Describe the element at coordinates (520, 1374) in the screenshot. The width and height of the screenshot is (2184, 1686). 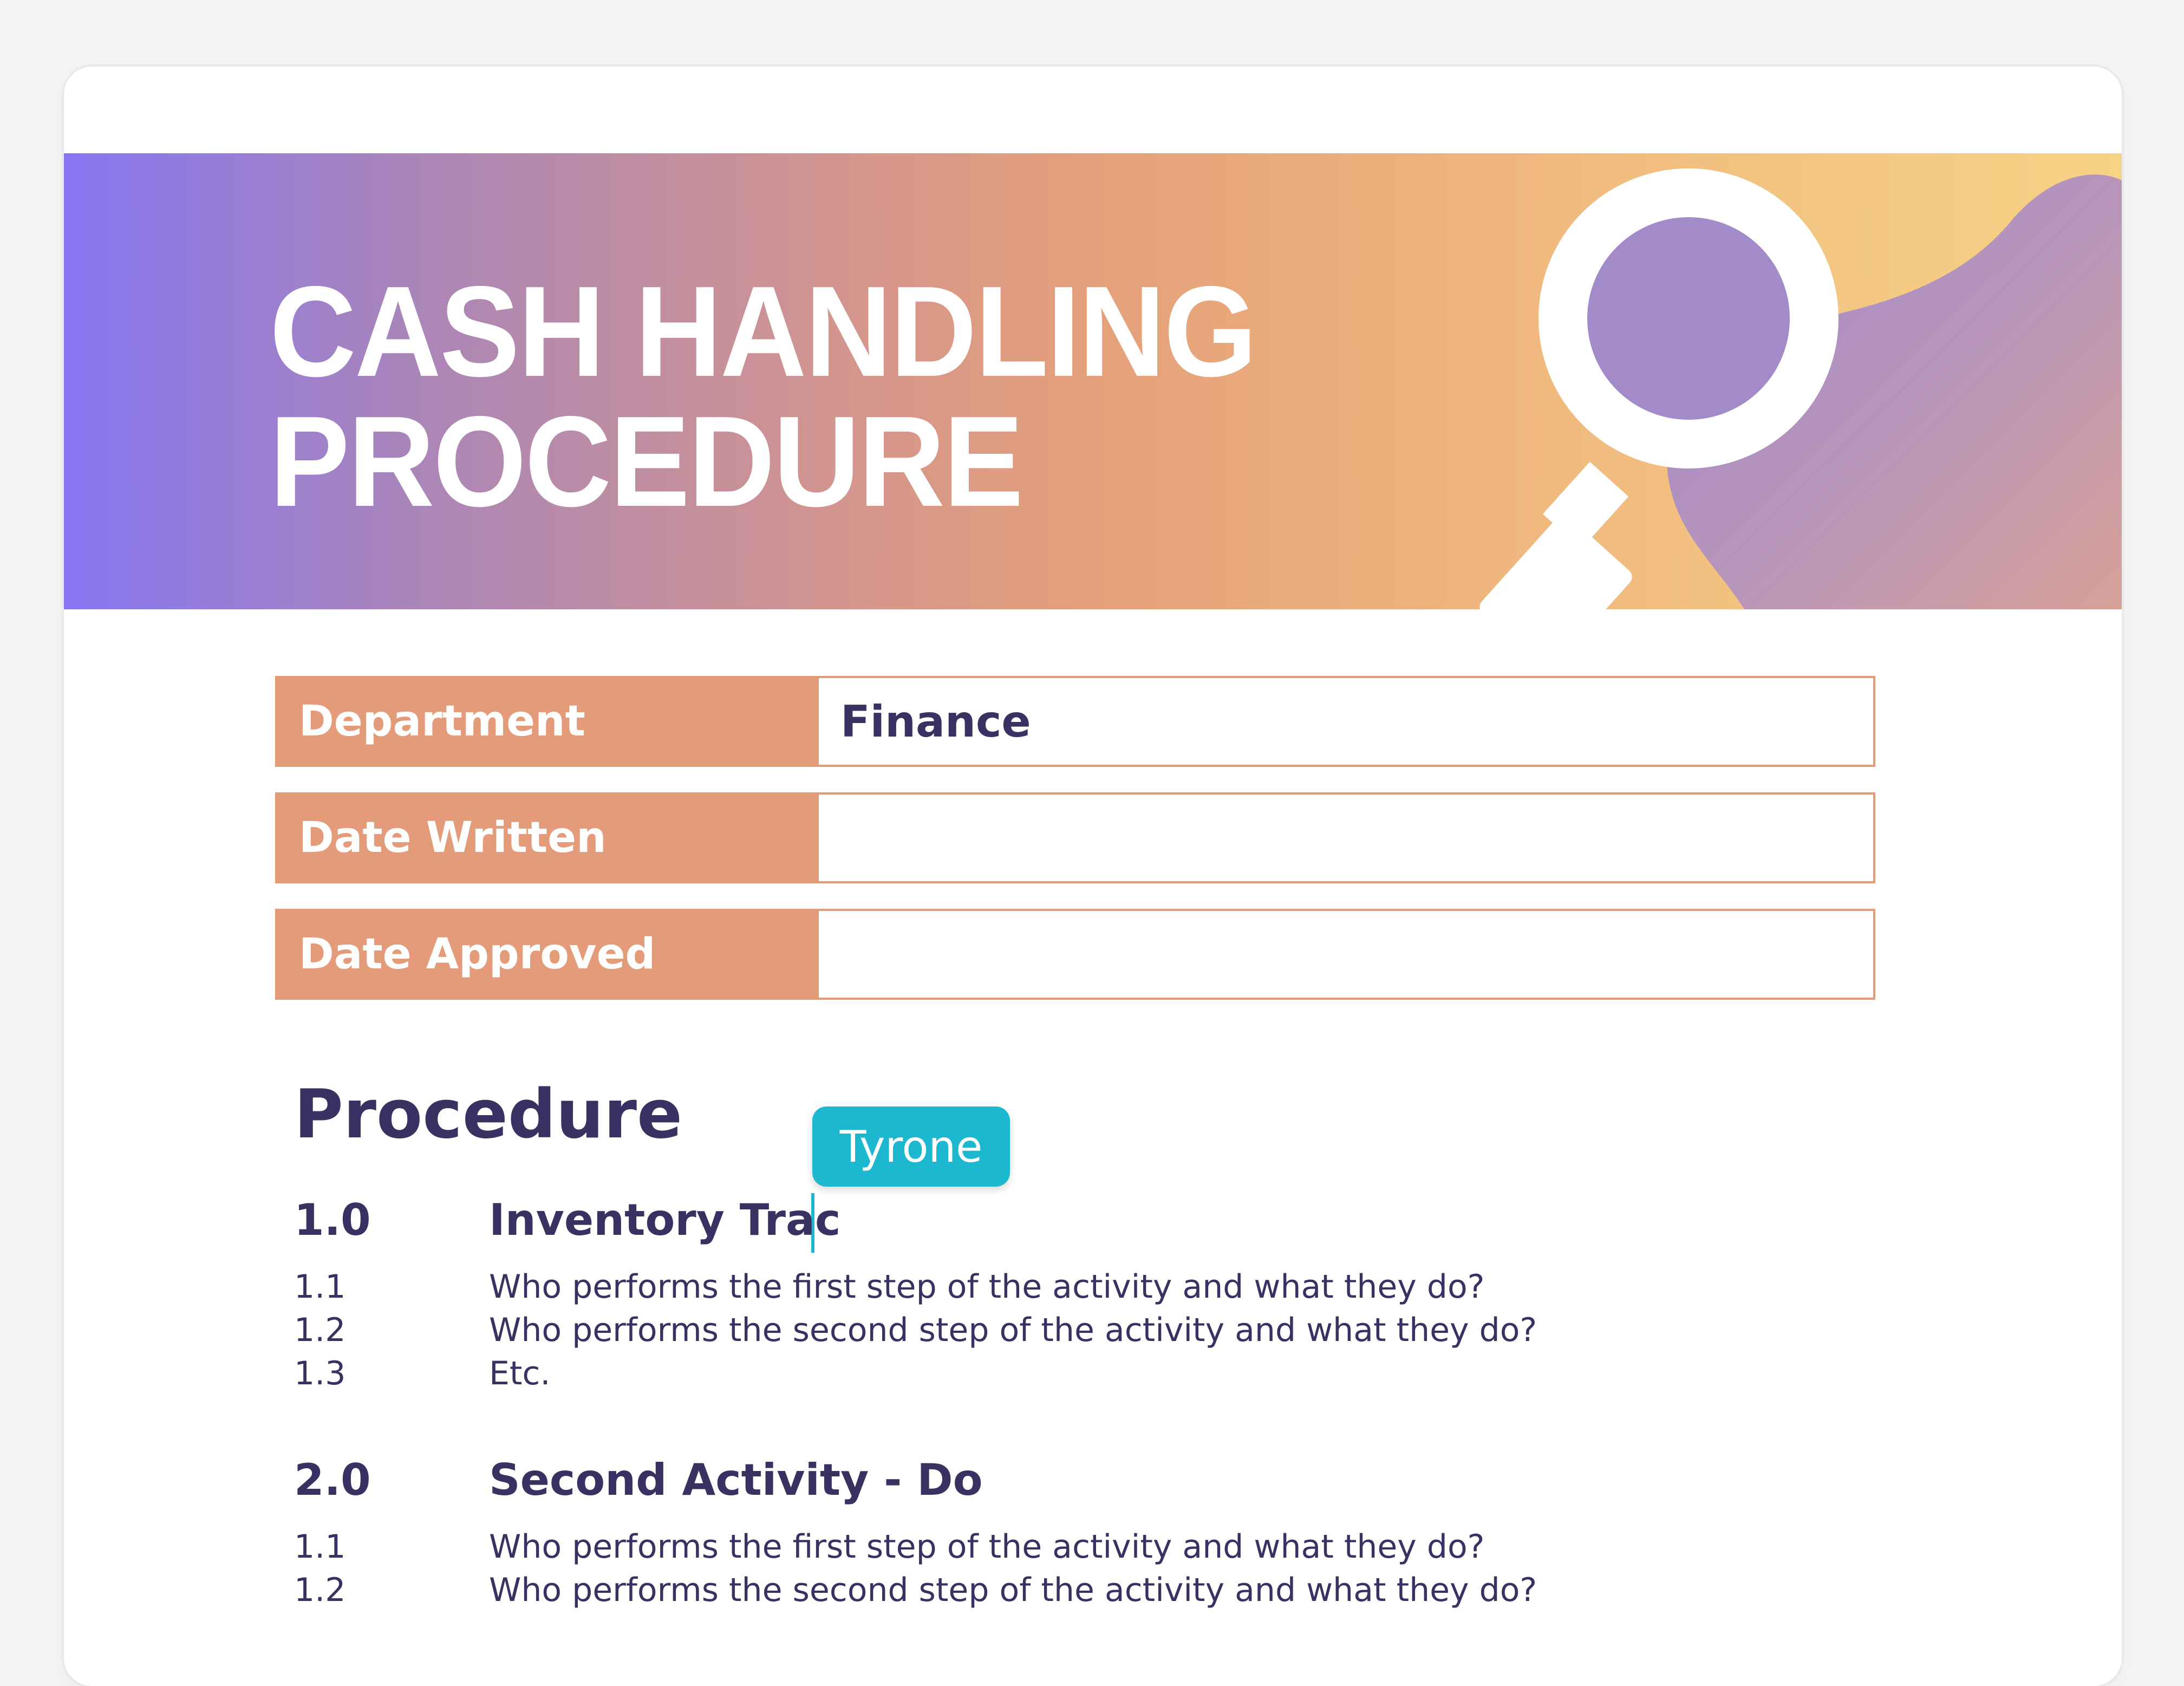
I see `step-text: Etc.` at that location.